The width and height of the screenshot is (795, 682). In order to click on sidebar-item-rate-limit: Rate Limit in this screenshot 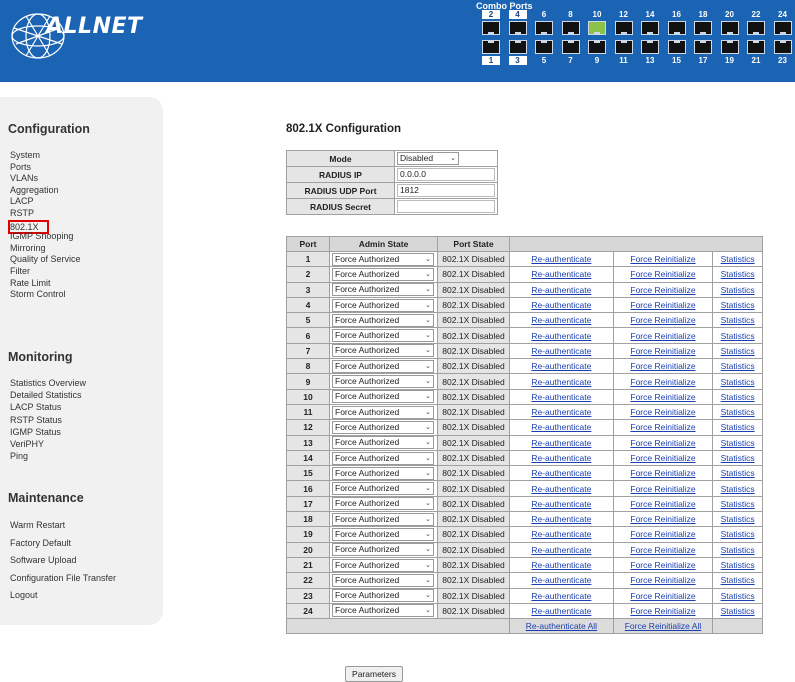, I will do `click(30, 283)`.